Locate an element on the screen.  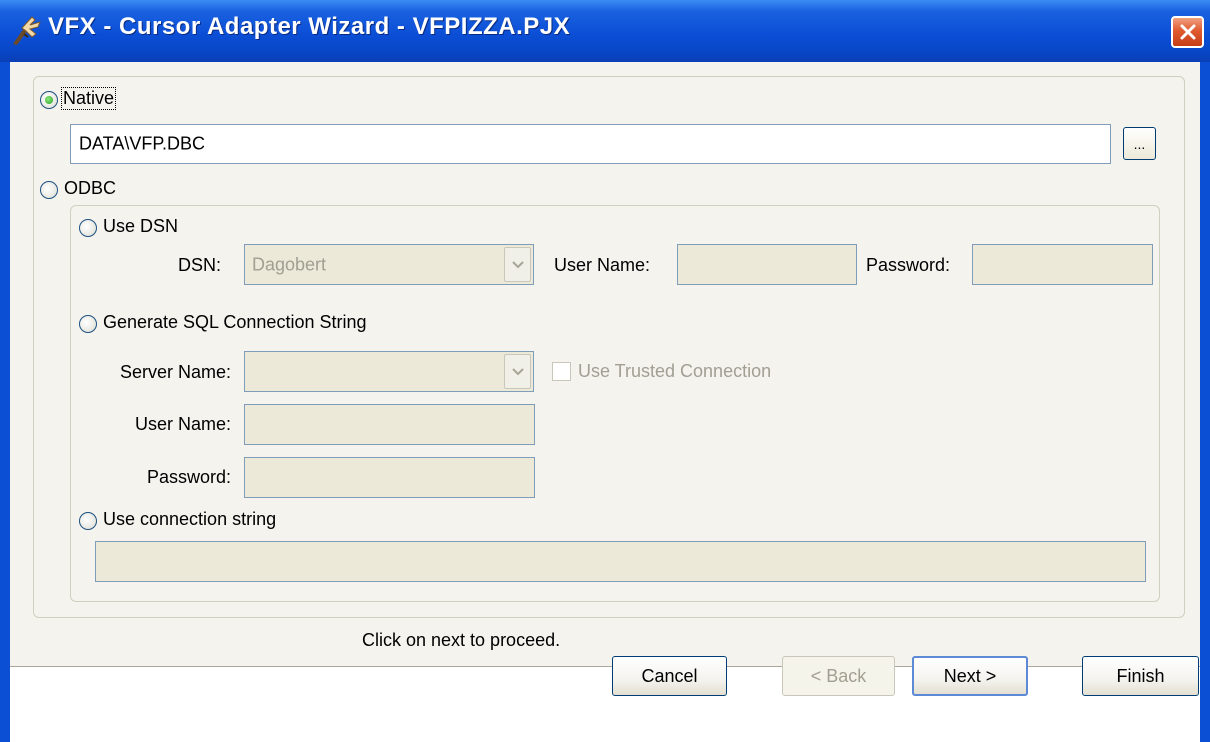
dsn-value: Dagobert is located at coordinates (289, 264).